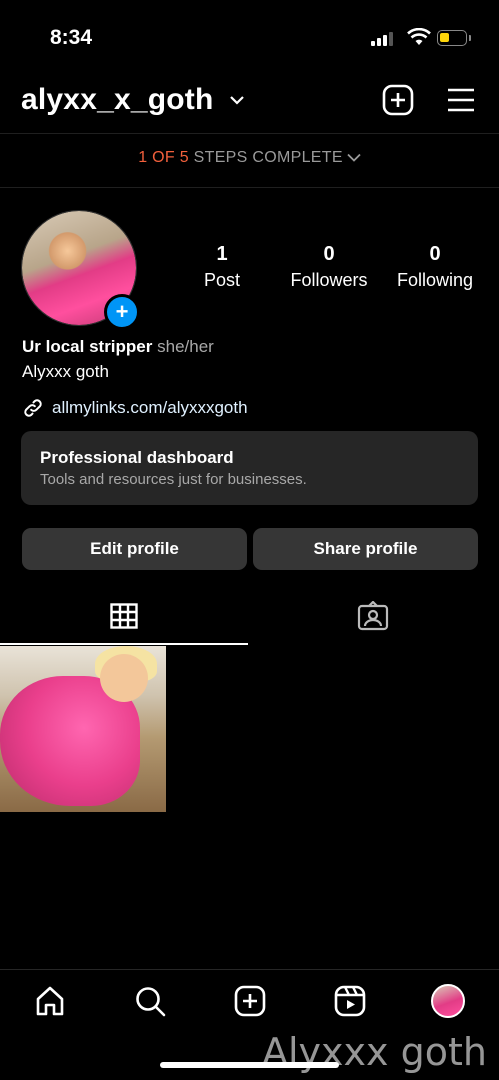 Image resolution: width=499 pixels, height=1080 pixels. I want to click on active-tab-indicator, so click(124, 644).